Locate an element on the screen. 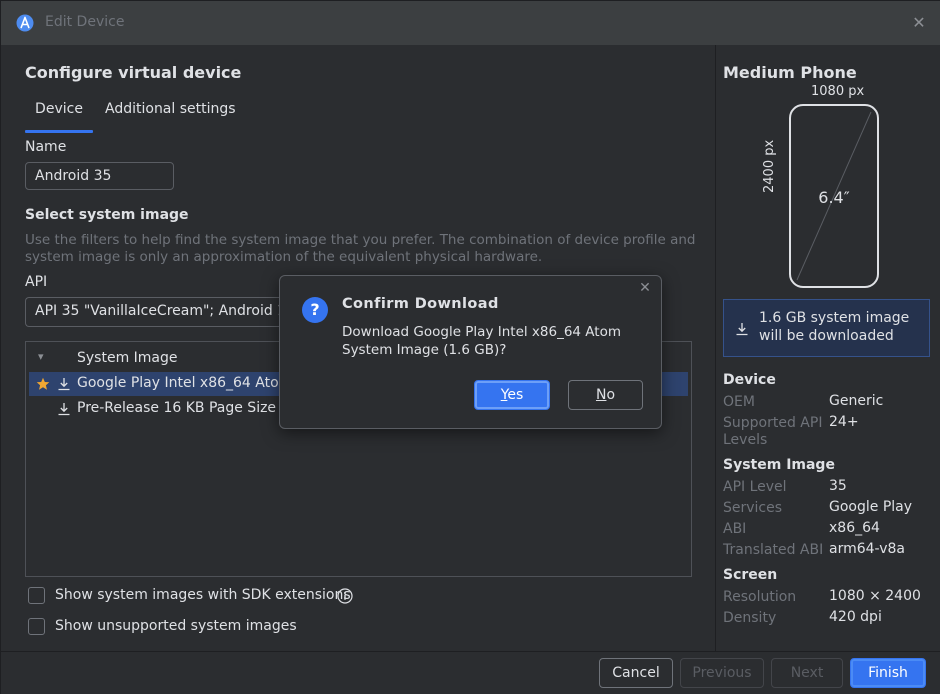 Image resolution: width=940 pixels, height=694 pixels. question-icon: ? is located at coordinates (315, 310).